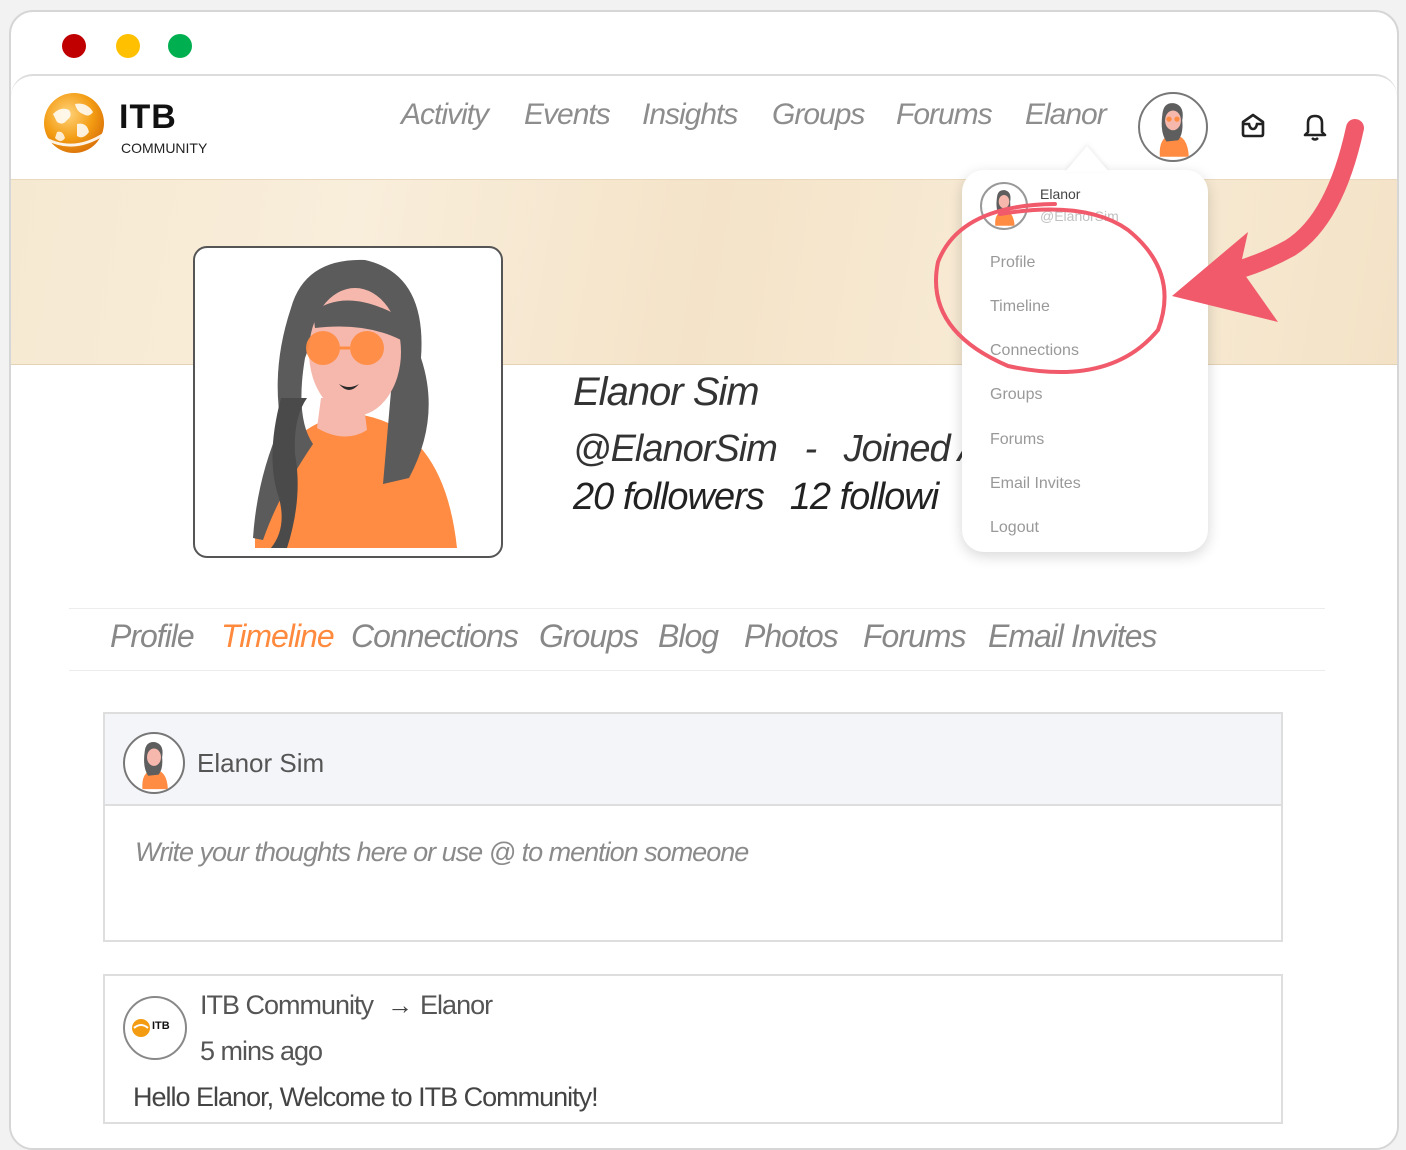 Image resolution: width=1406 pixels, height=1150 pixels. I want to click on profile-stats: 20 followers 12 followi, so click(756, 497).